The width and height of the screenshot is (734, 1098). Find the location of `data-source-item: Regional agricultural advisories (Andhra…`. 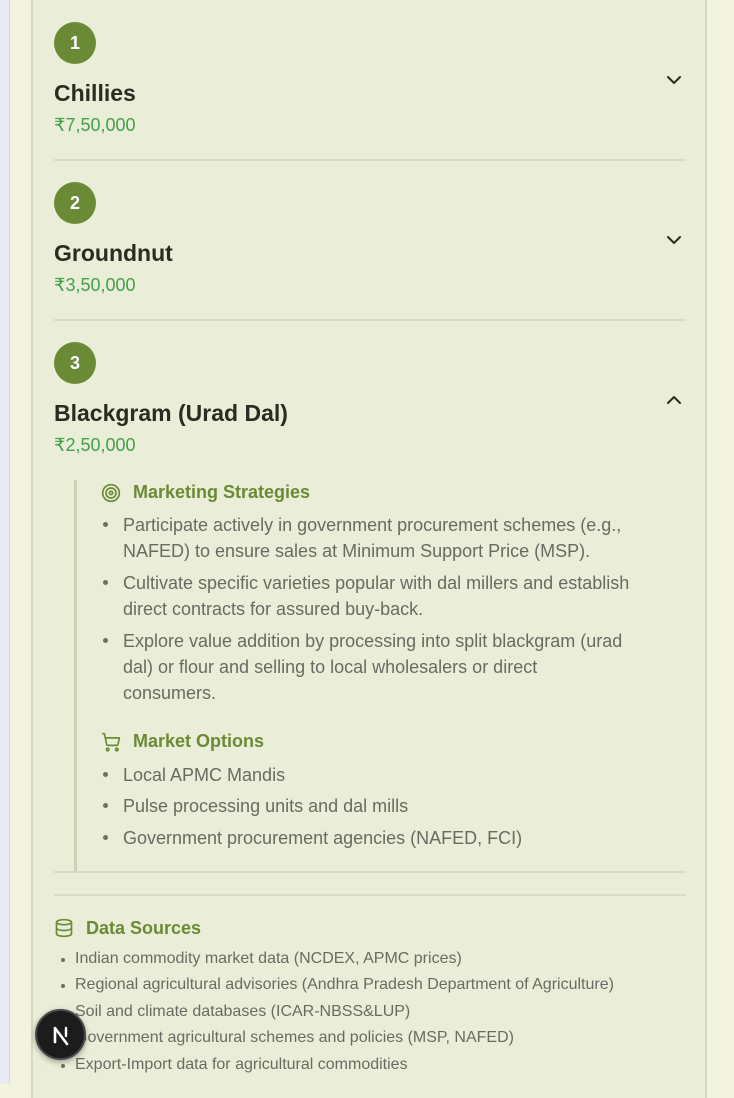

data-source-item: Regional agricultural advisories (Andhra… is located at coordinates (344, 984).